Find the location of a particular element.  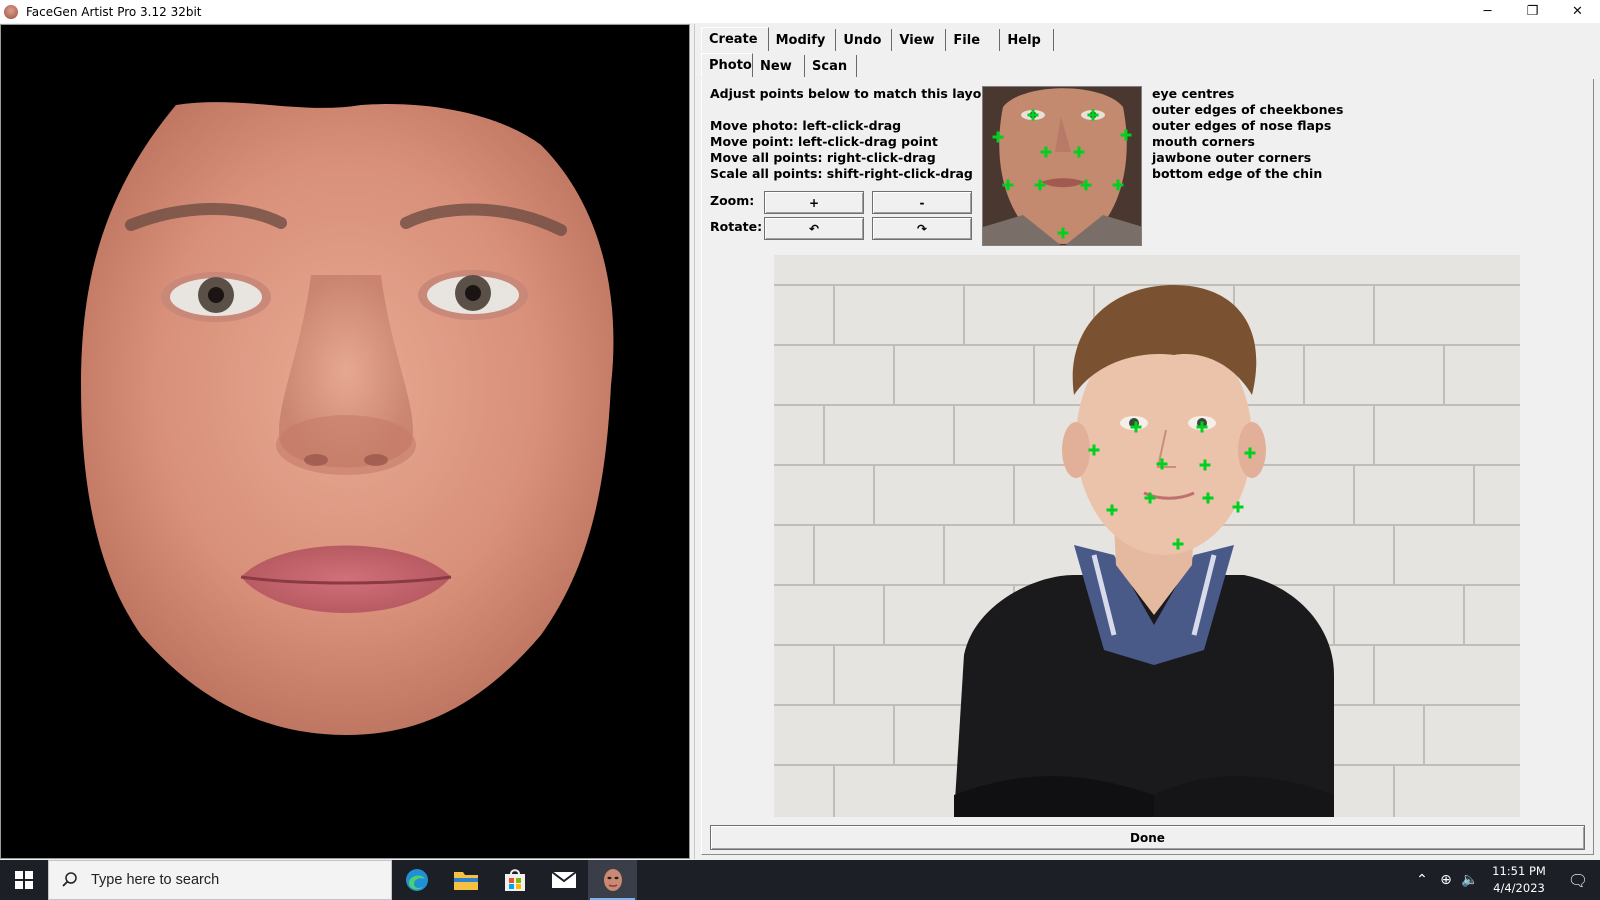

fit-point-nose-left is located at coordinates (1162, 464).